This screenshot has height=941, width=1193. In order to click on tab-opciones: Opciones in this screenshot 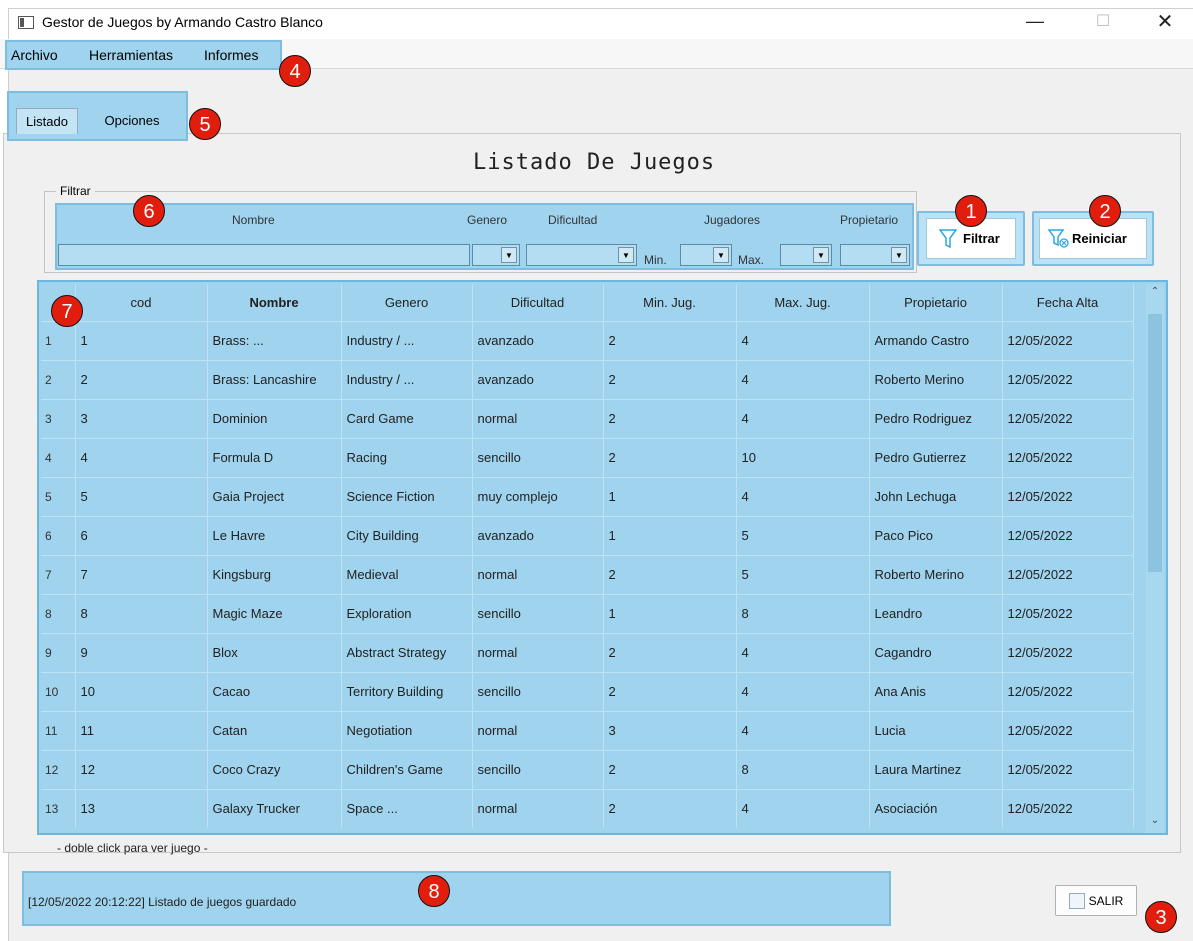, I will do `click(132, 121)`.